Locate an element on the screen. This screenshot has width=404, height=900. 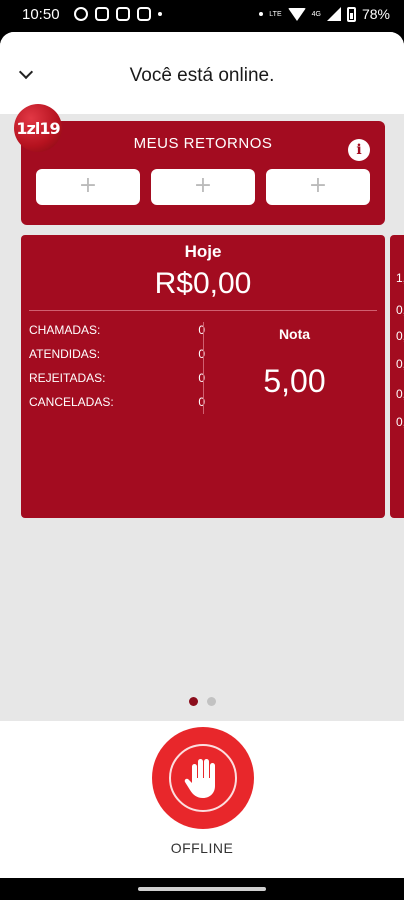
rating-label: Nota is located at coordinates (294, 334).